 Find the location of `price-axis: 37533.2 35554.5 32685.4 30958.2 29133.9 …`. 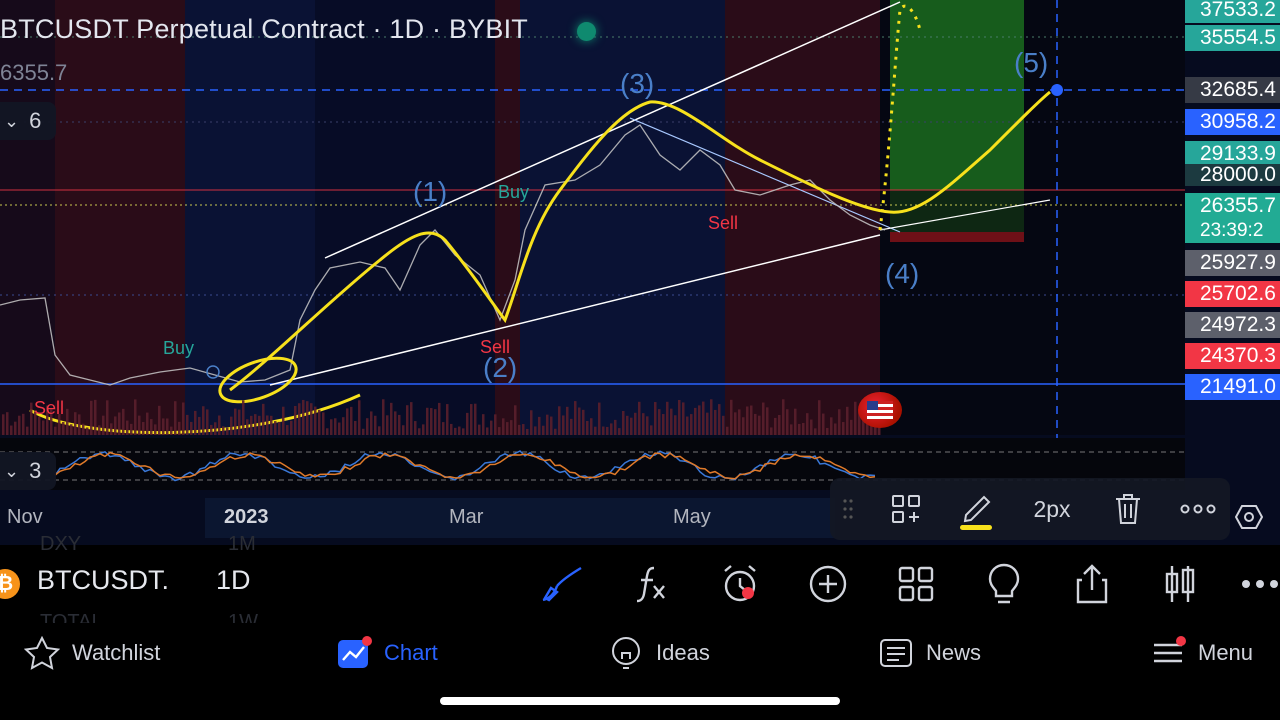

price-axis: 37533.2 35554.5 32685.4 30958.2 29133.9 … is located at coordinates (1232, 210).